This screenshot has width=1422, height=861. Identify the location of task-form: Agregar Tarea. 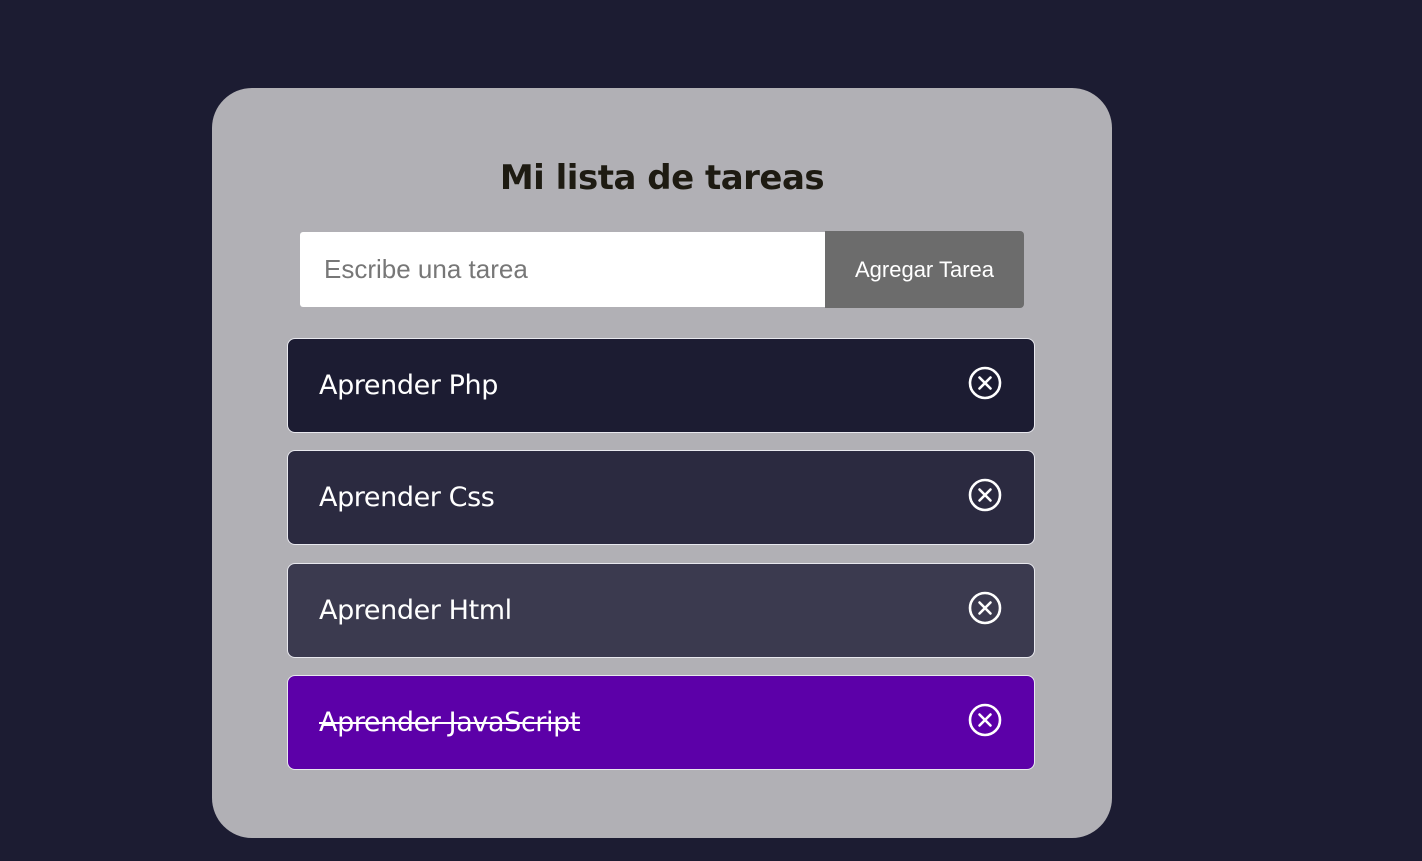
(662, 269).